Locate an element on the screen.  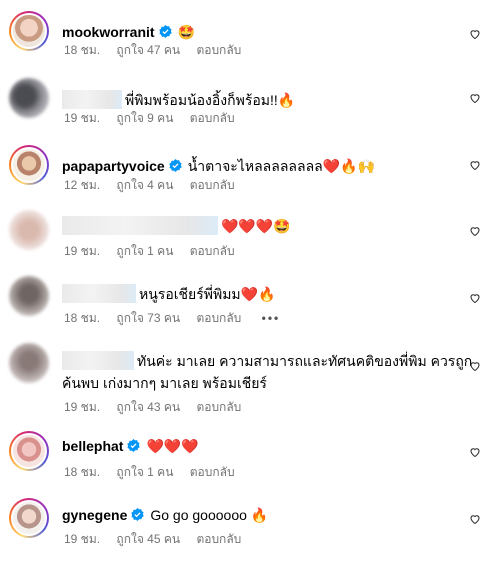
comment-username: bellephat is located at coordinates (92, 446).